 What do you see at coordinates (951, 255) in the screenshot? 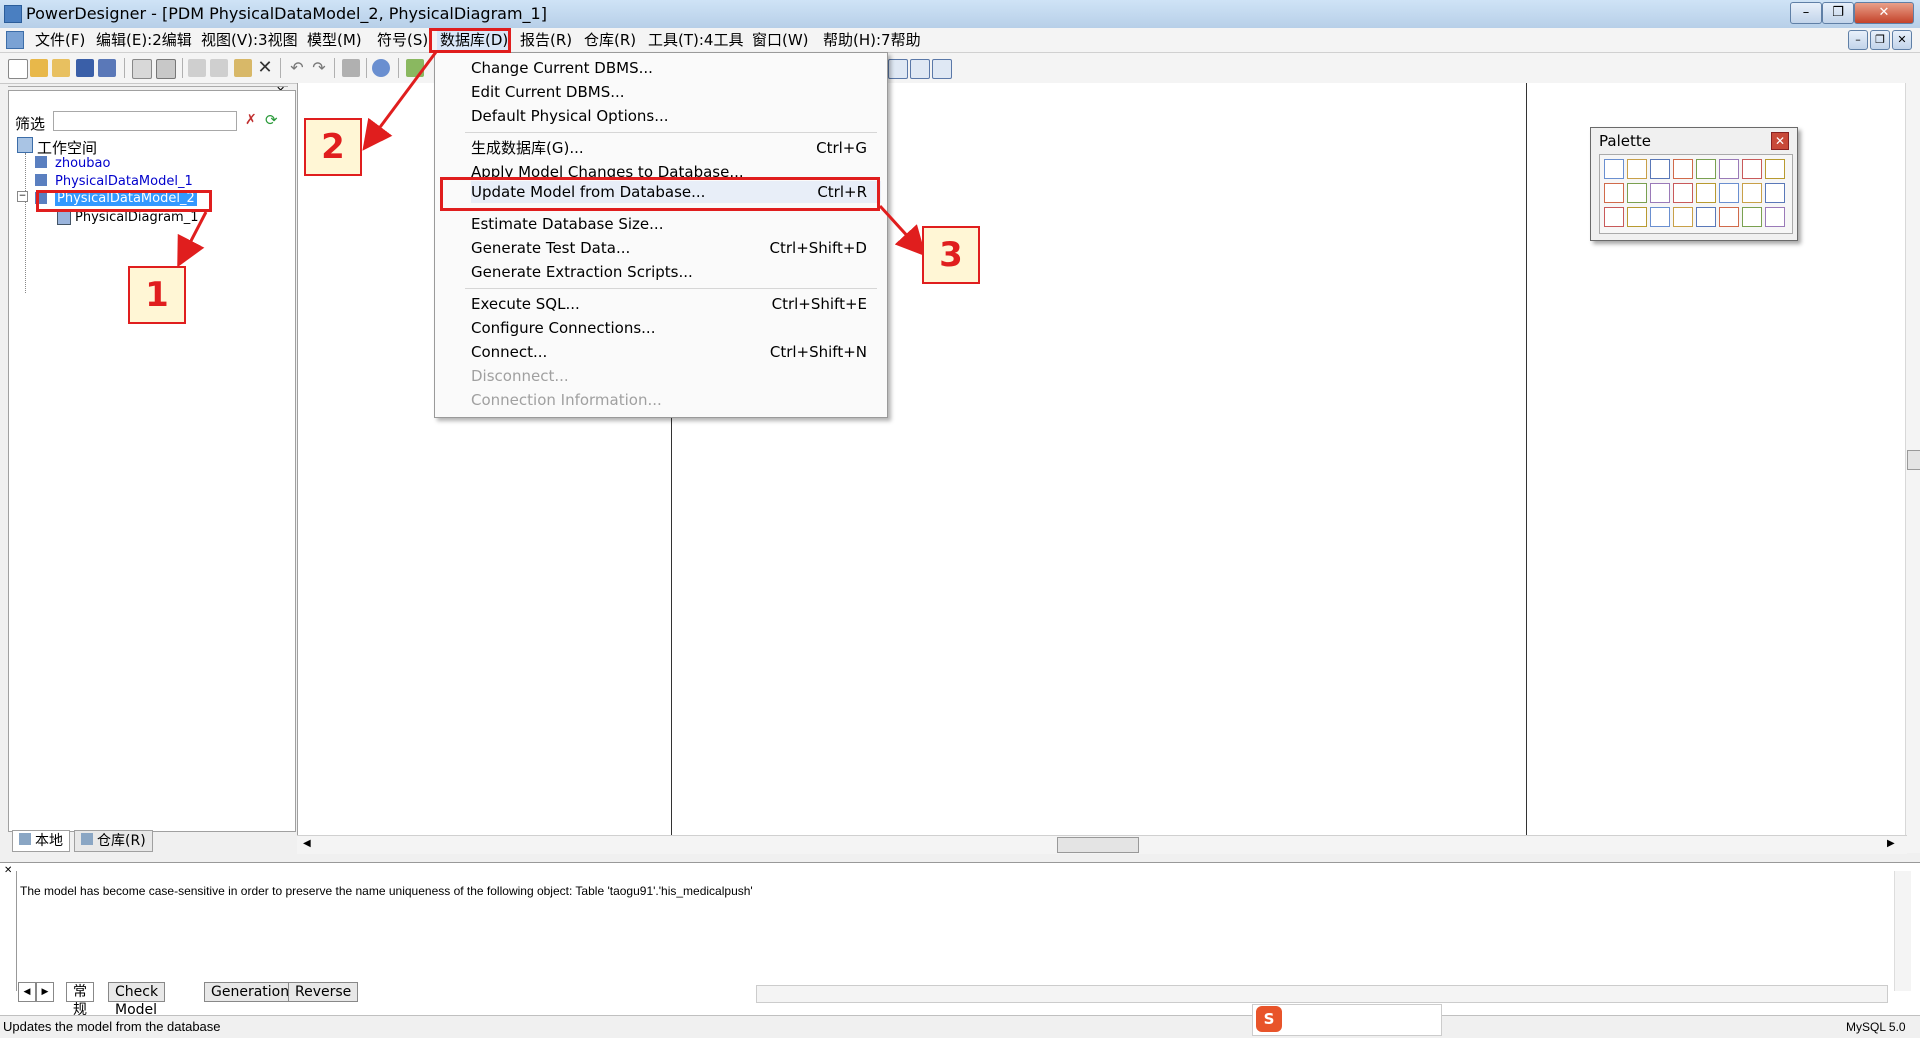
I see `annotation-label-3: 3` at bounding box center [951, 255].